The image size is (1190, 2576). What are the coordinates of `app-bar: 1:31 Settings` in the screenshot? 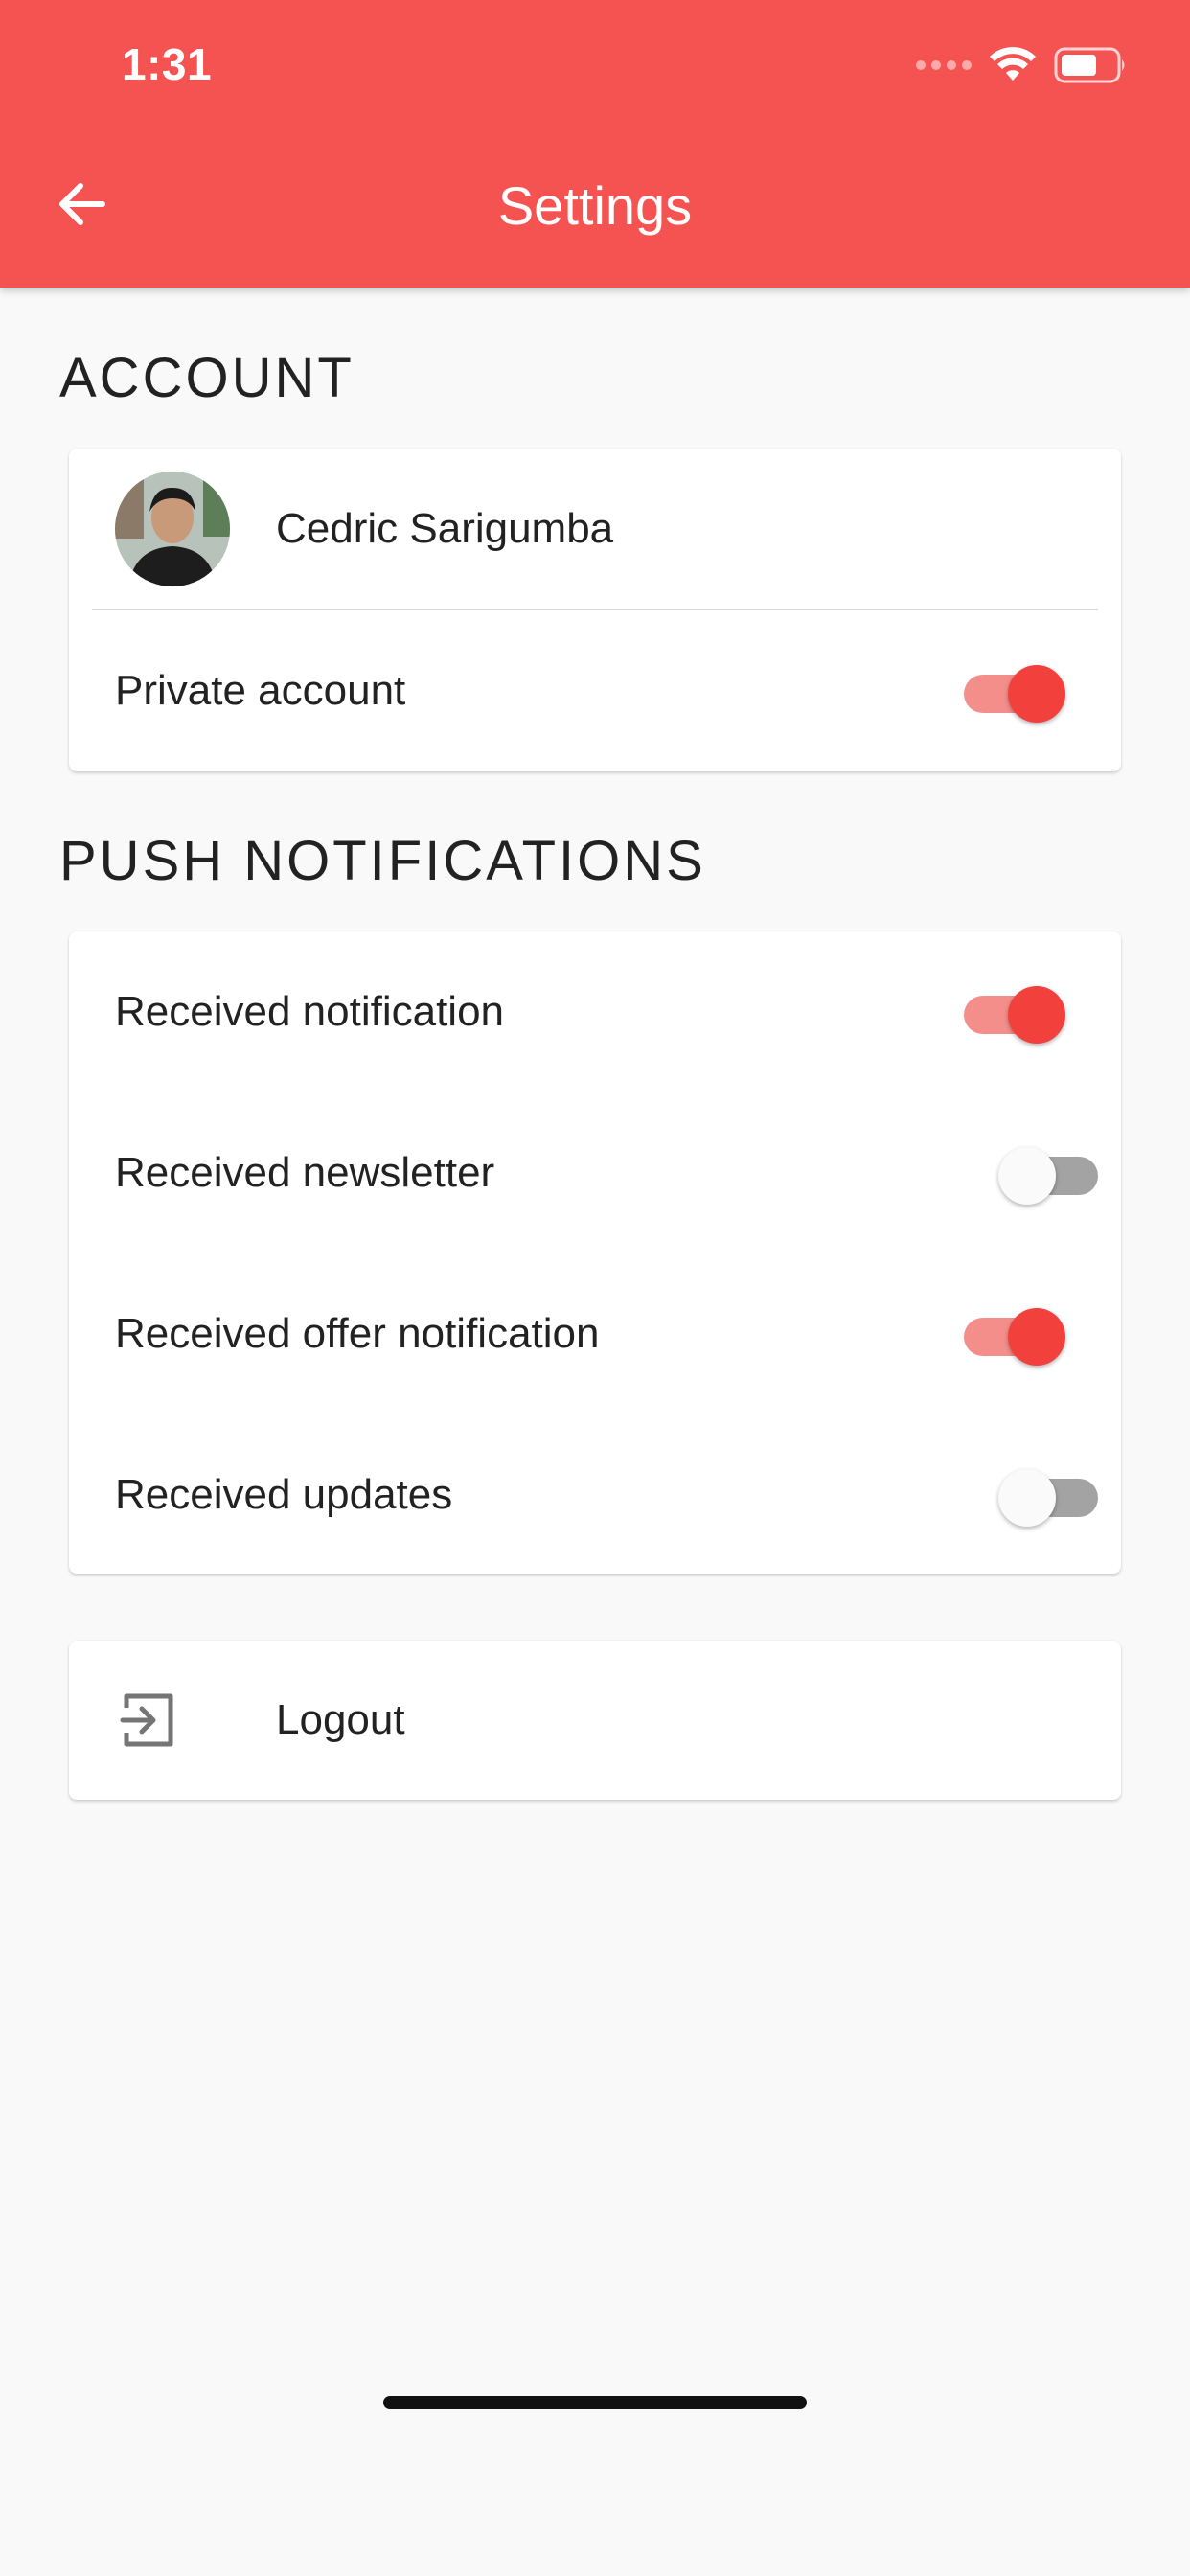 It's located at (595, 144).